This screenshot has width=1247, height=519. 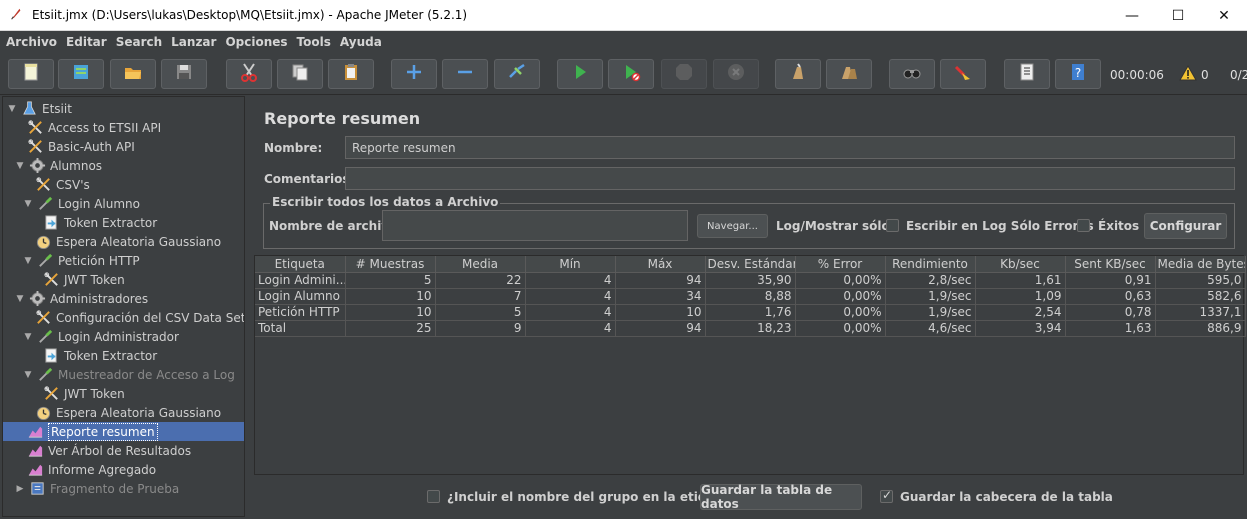 What do you see at coordinates (912, 74) in the screenshot?
I see `search-button` at bounding box center [912, 74].